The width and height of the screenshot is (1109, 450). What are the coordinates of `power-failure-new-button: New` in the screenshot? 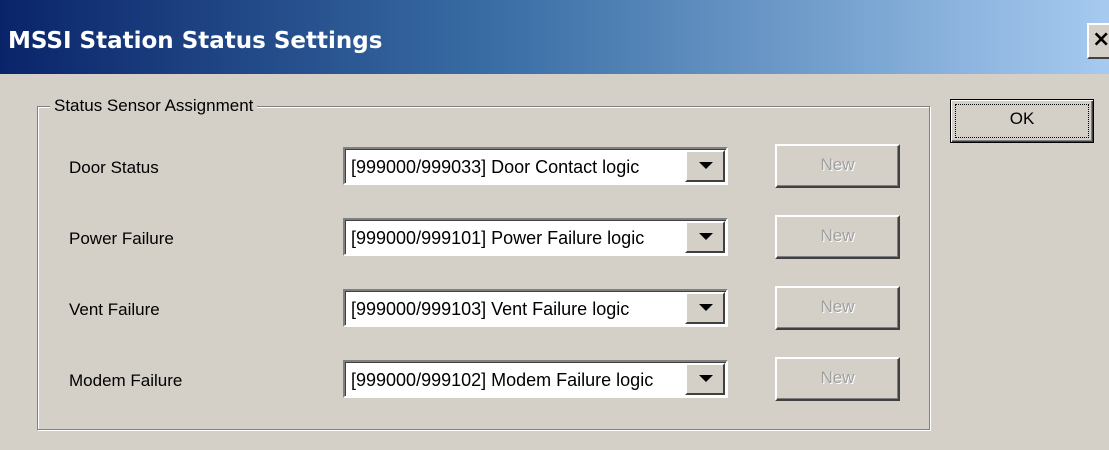 It's located at (837, 237).